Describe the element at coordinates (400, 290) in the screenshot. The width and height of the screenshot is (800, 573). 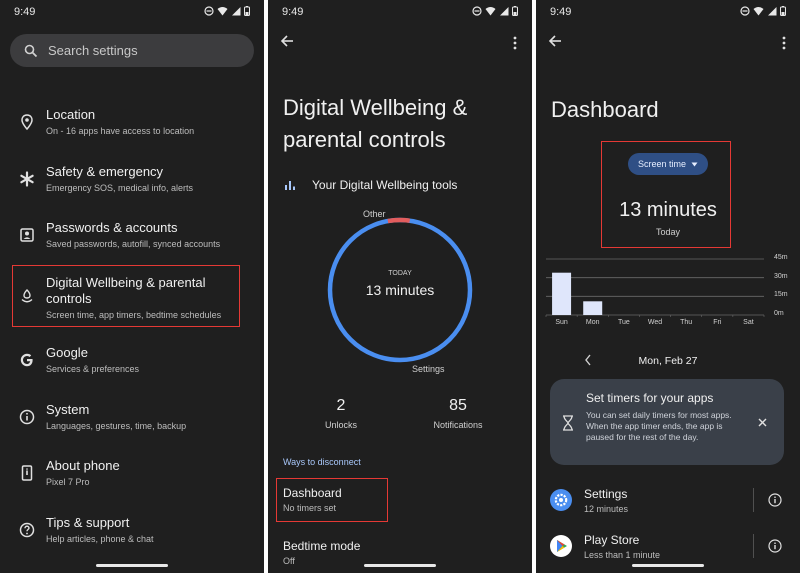
I see `ring-center-value: 13 minutes` at that location.